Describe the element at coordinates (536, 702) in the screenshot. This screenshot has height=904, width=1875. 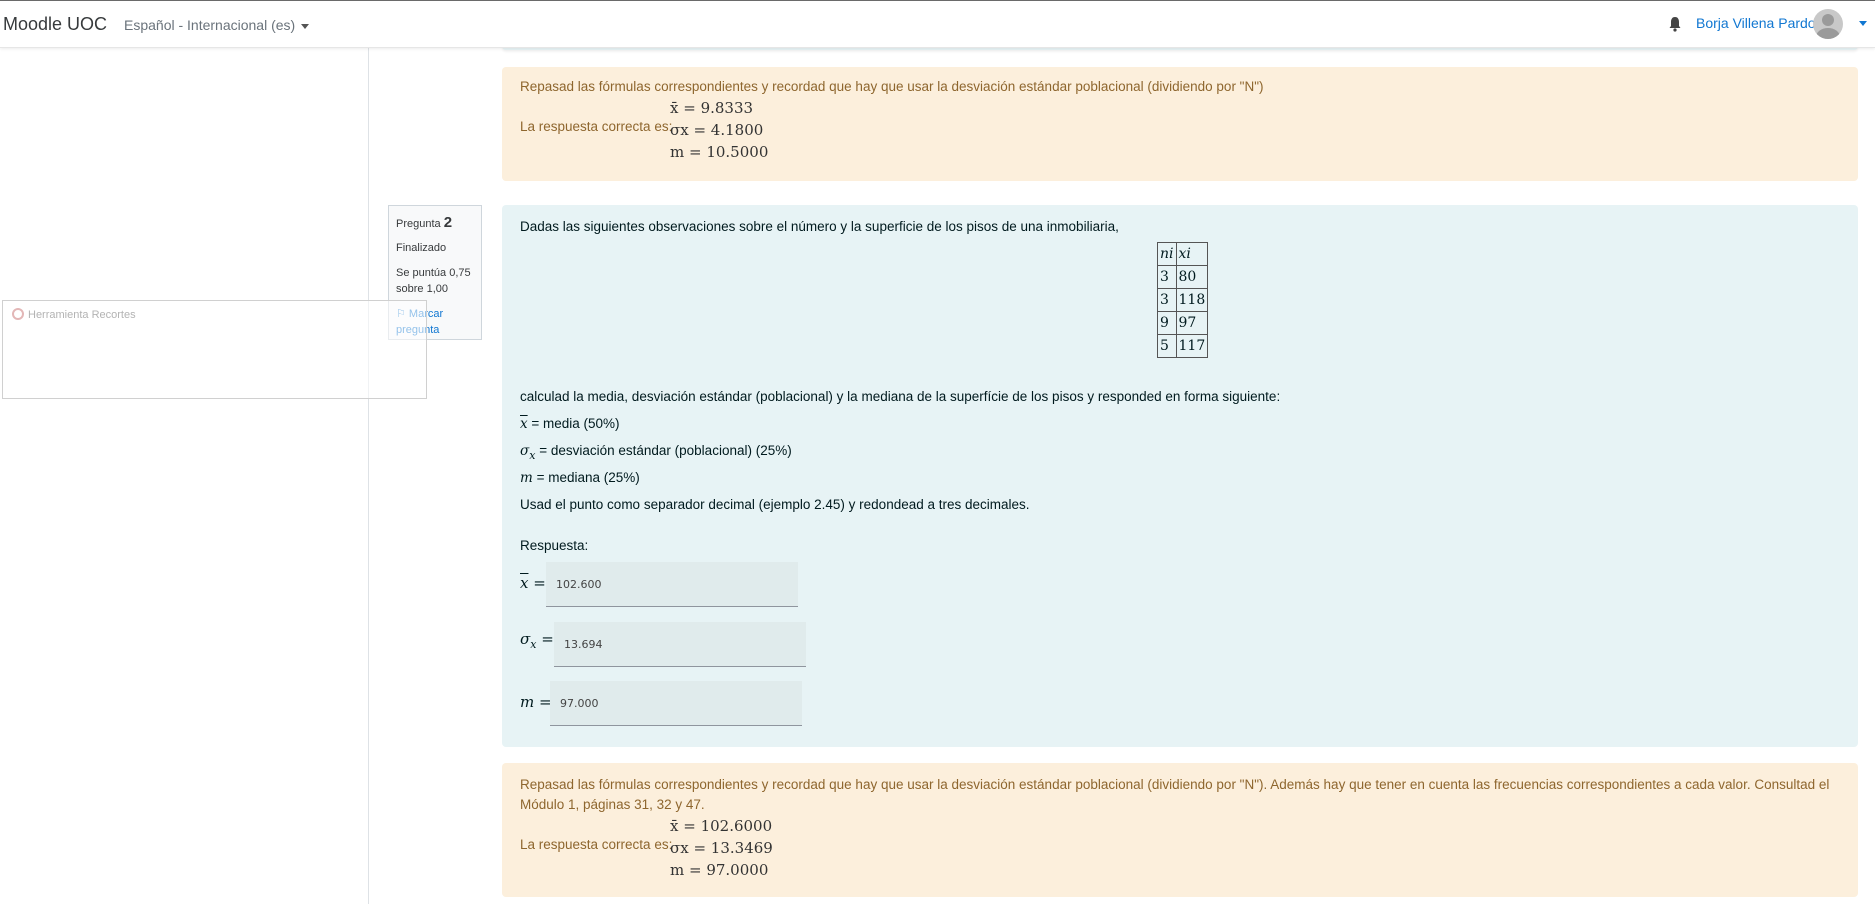
I see `median-answer-label: m =` at that location.